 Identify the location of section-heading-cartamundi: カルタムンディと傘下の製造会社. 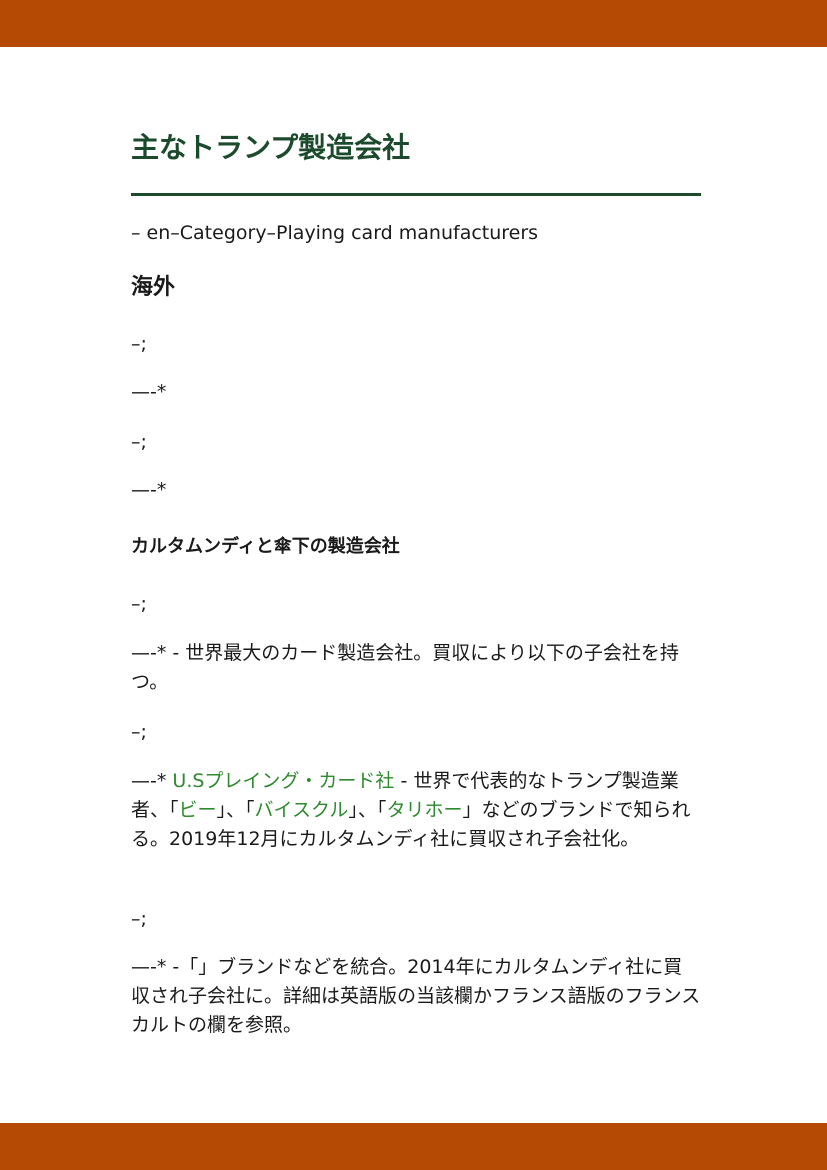
(265, 546).